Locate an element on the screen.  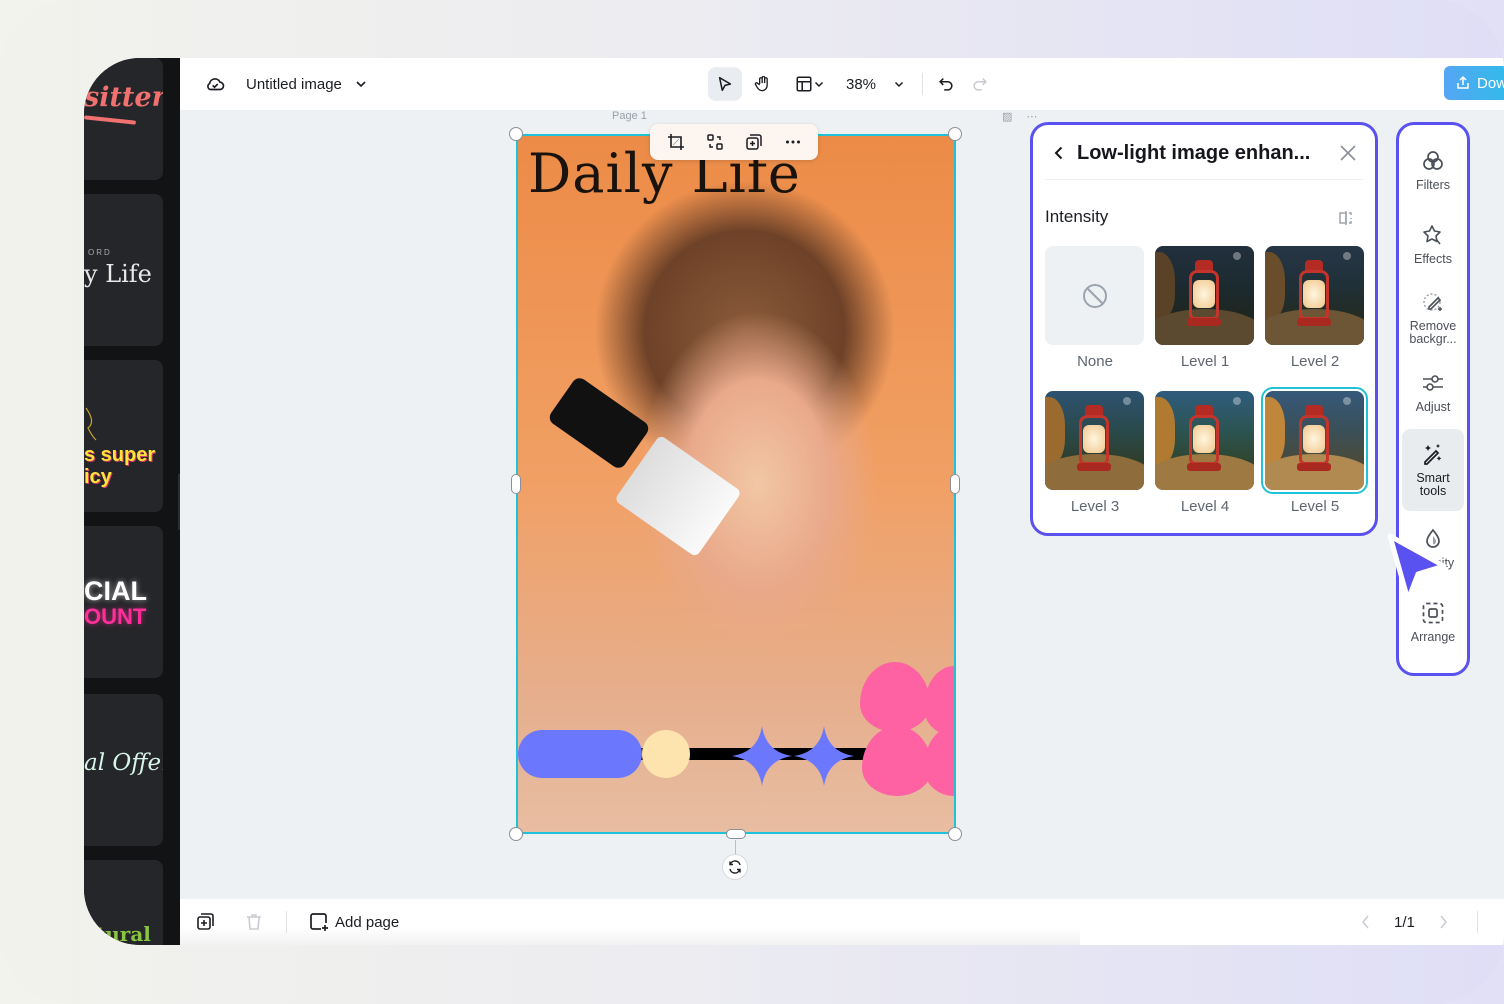
rotate-icon is located at coordinates (735, 867).